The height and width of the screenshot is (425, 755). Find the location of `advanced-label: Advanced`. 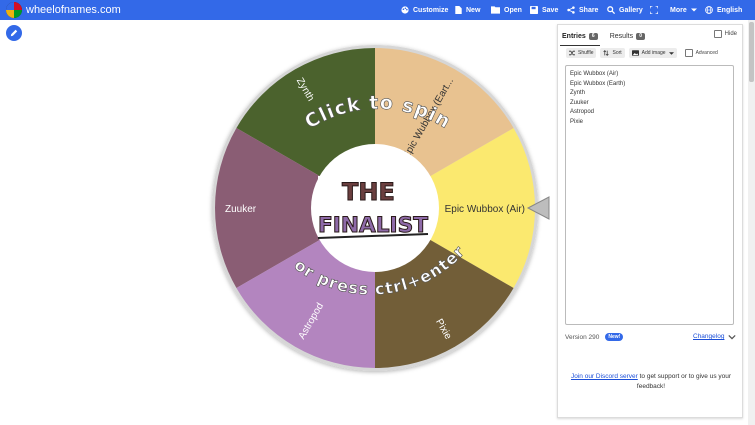

advanced-label: Advanced is located at coordinates (706, 53).